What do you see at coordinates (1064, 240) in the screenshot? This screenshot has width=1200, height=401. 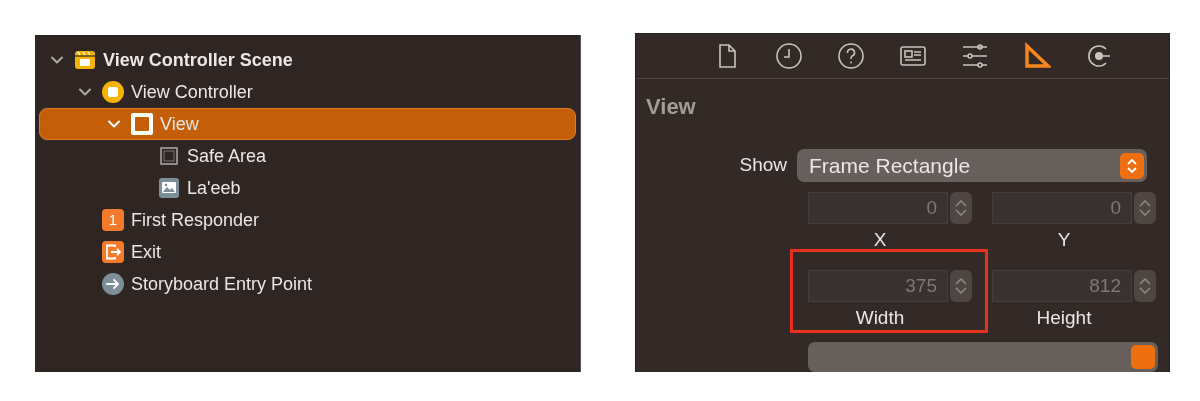 I see `field-label: Y` at bounding box center [1064, 240].